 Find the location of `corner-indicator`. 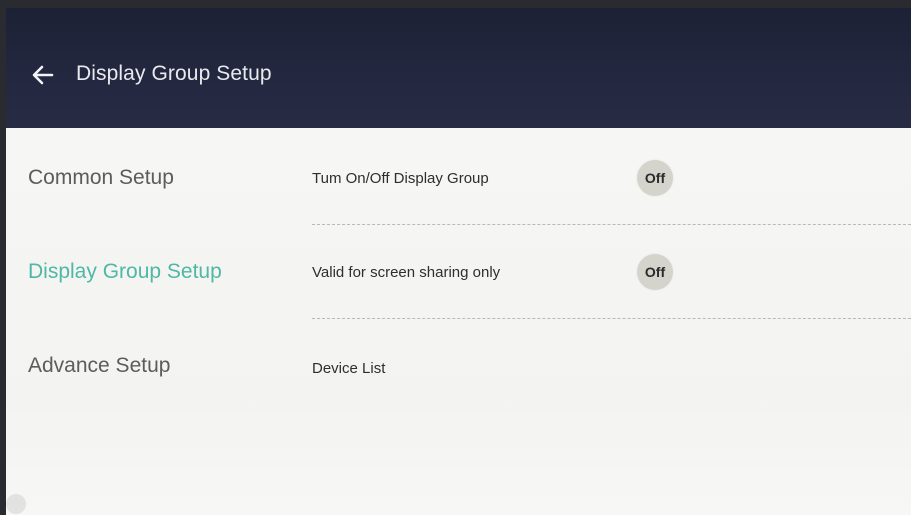

corner-indicator is located at coordinates (16, 504).